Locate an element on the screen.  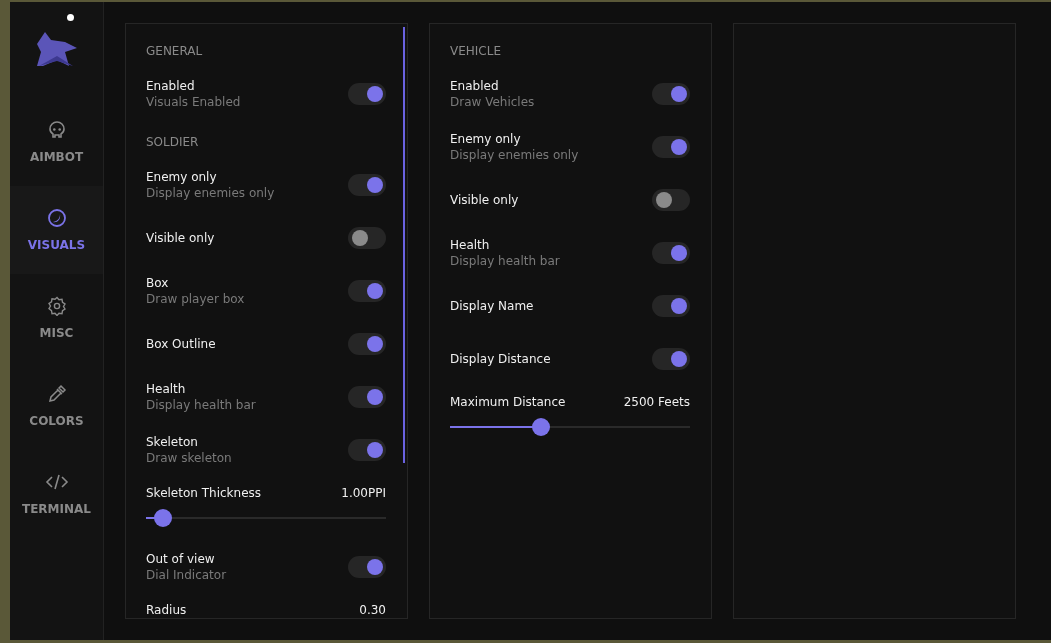
setting-label: Maximum Distance is located at coordinates (508, 402).